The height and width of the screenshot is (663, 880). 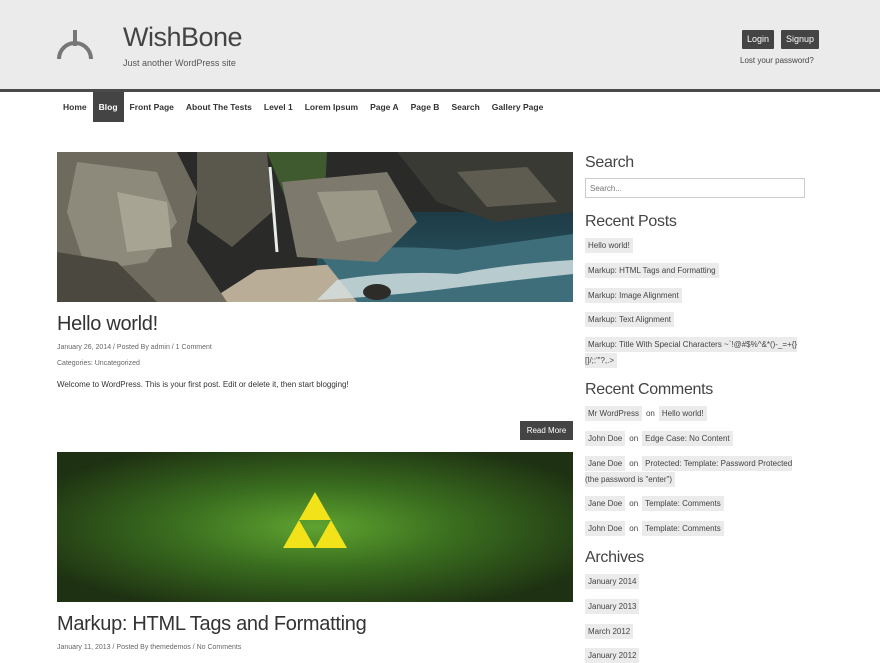 I want to click on nav-item-about-the-tests: About The Tests, so click(x=219, y=107).